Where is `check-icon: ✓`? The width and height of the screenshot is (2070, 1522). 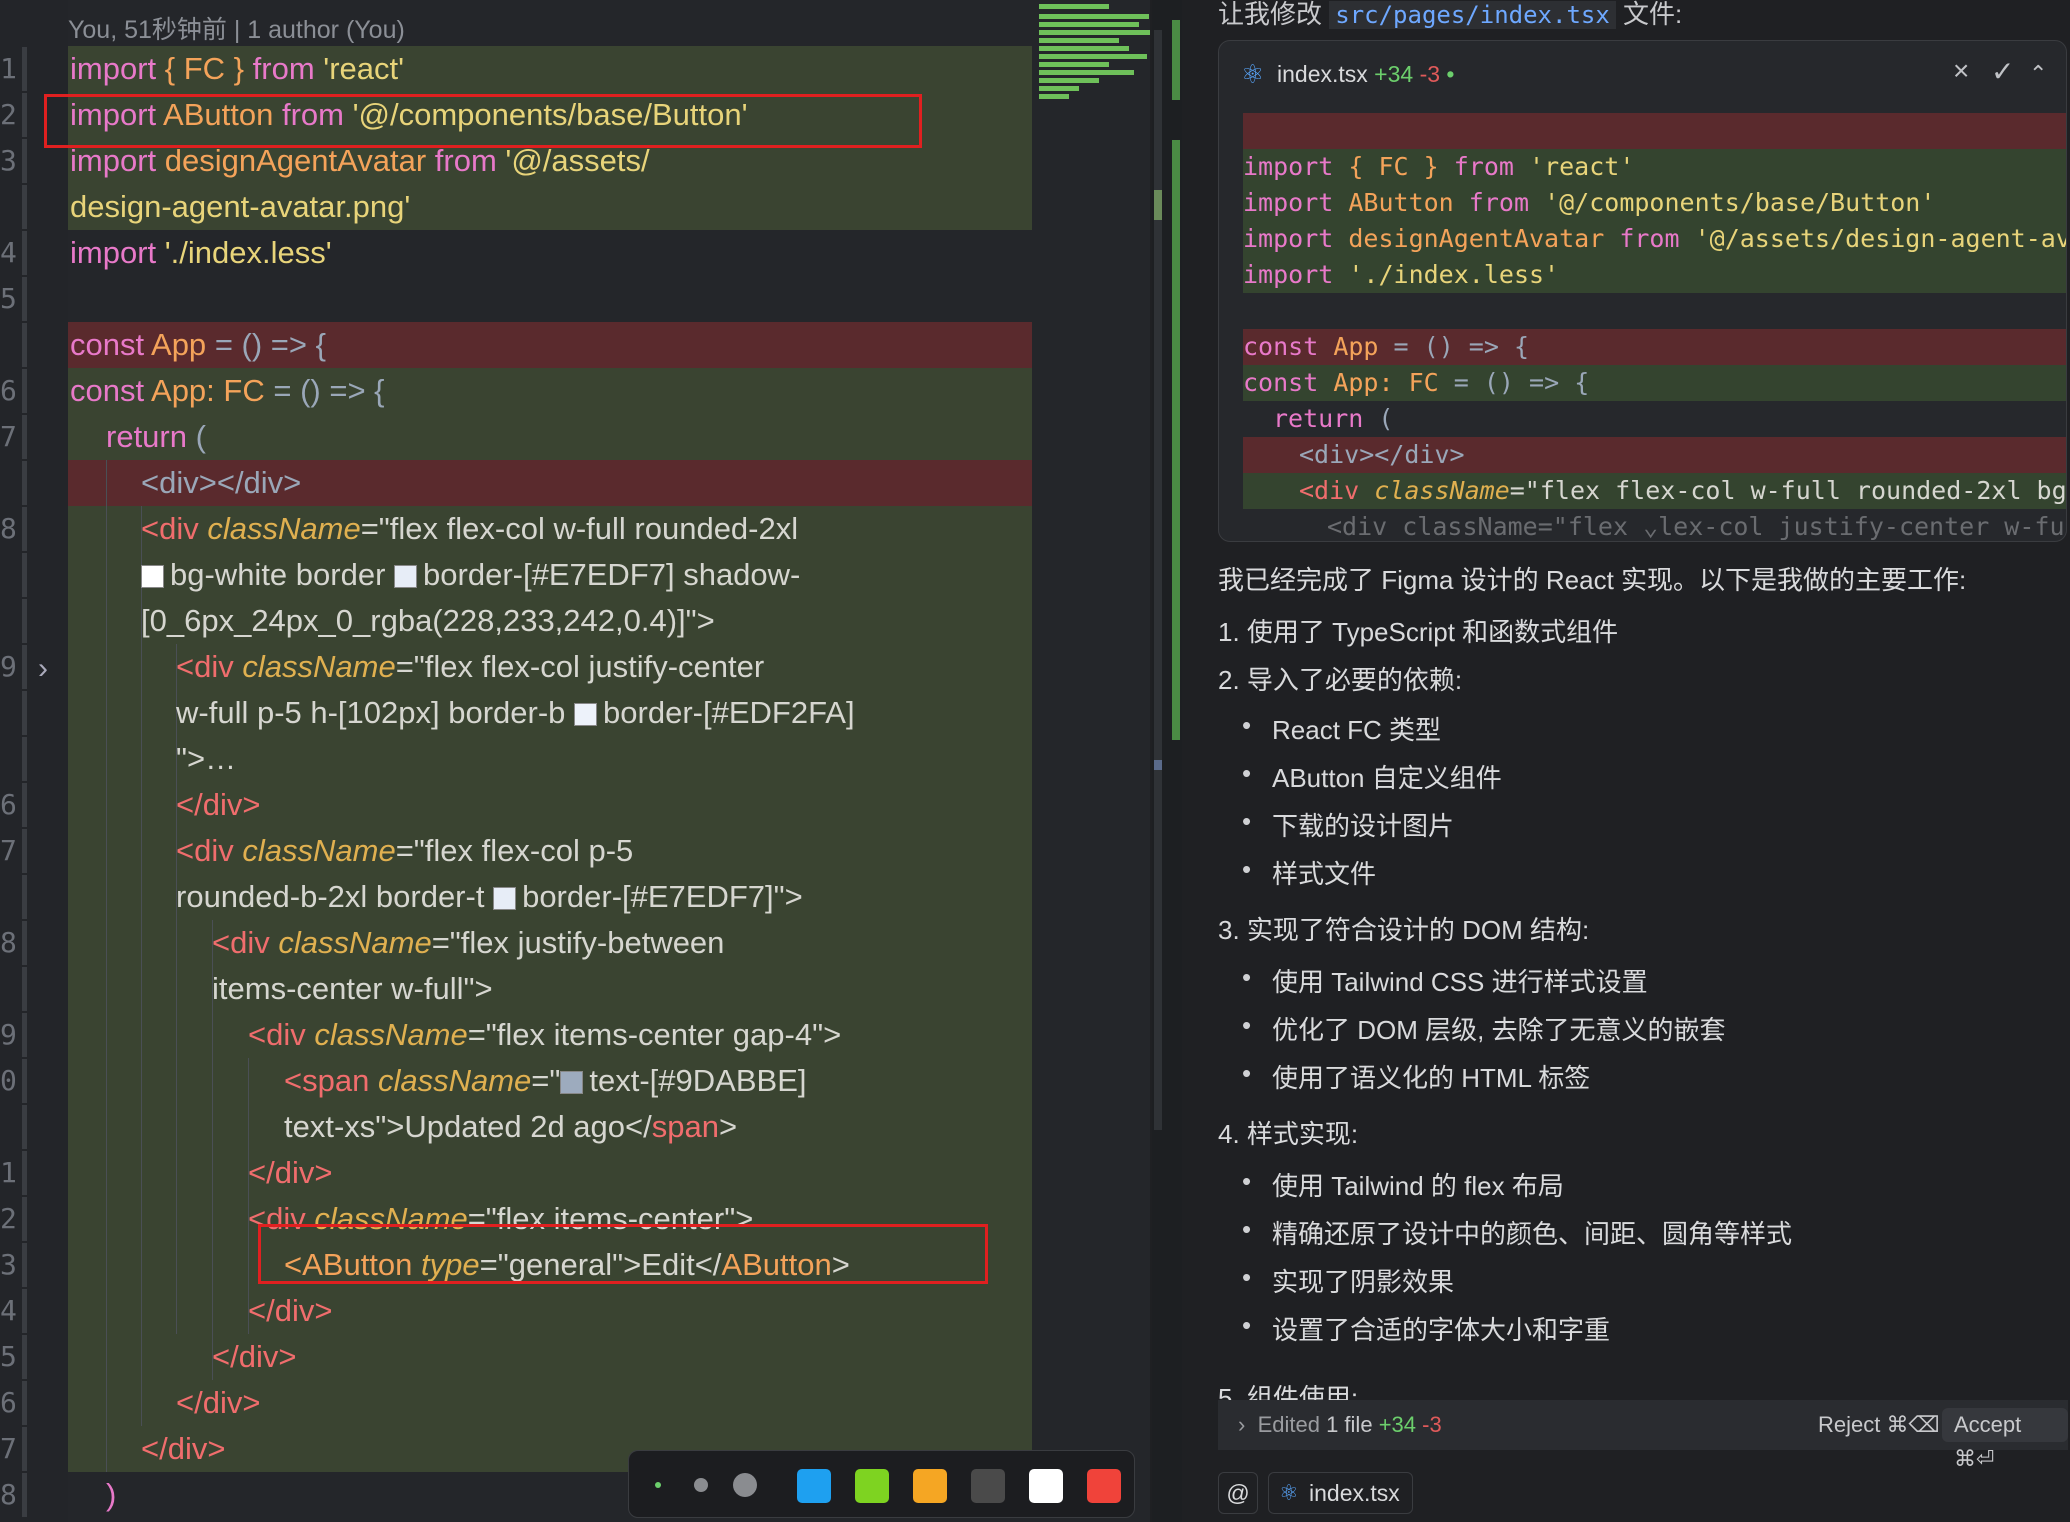
check-icon: ✓ is located at coordinates (2002, 71).